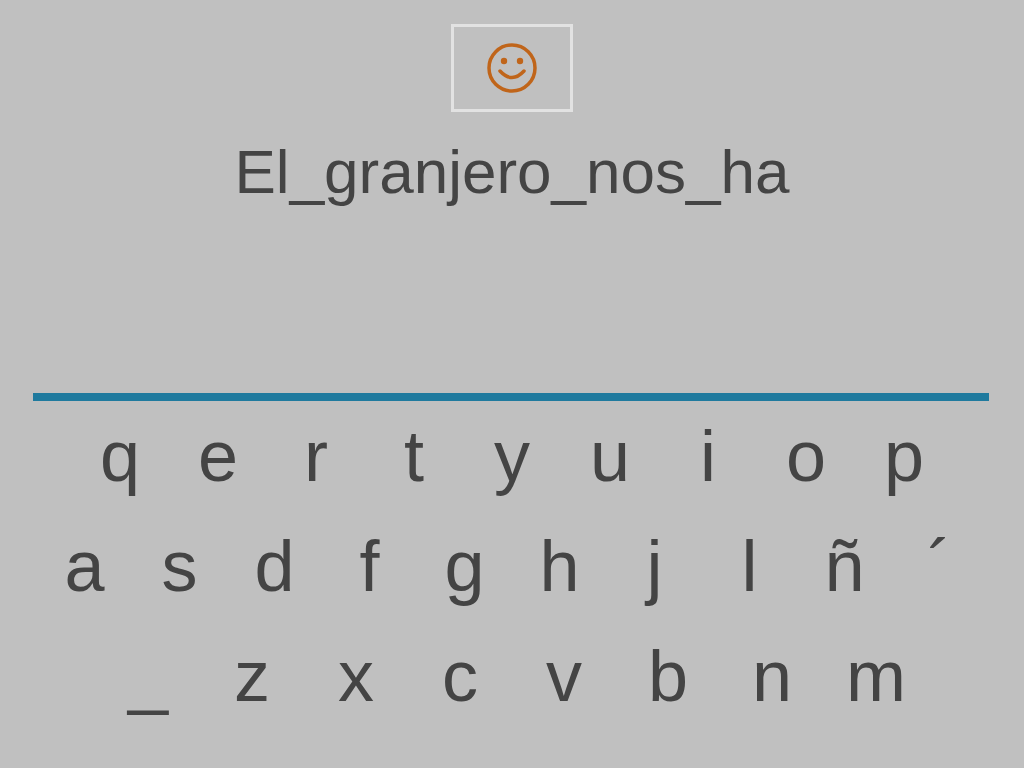 Image resolution: width=1024 pixels, height=768 pixels. I want to click on smiley-icon, so click(512, 68).